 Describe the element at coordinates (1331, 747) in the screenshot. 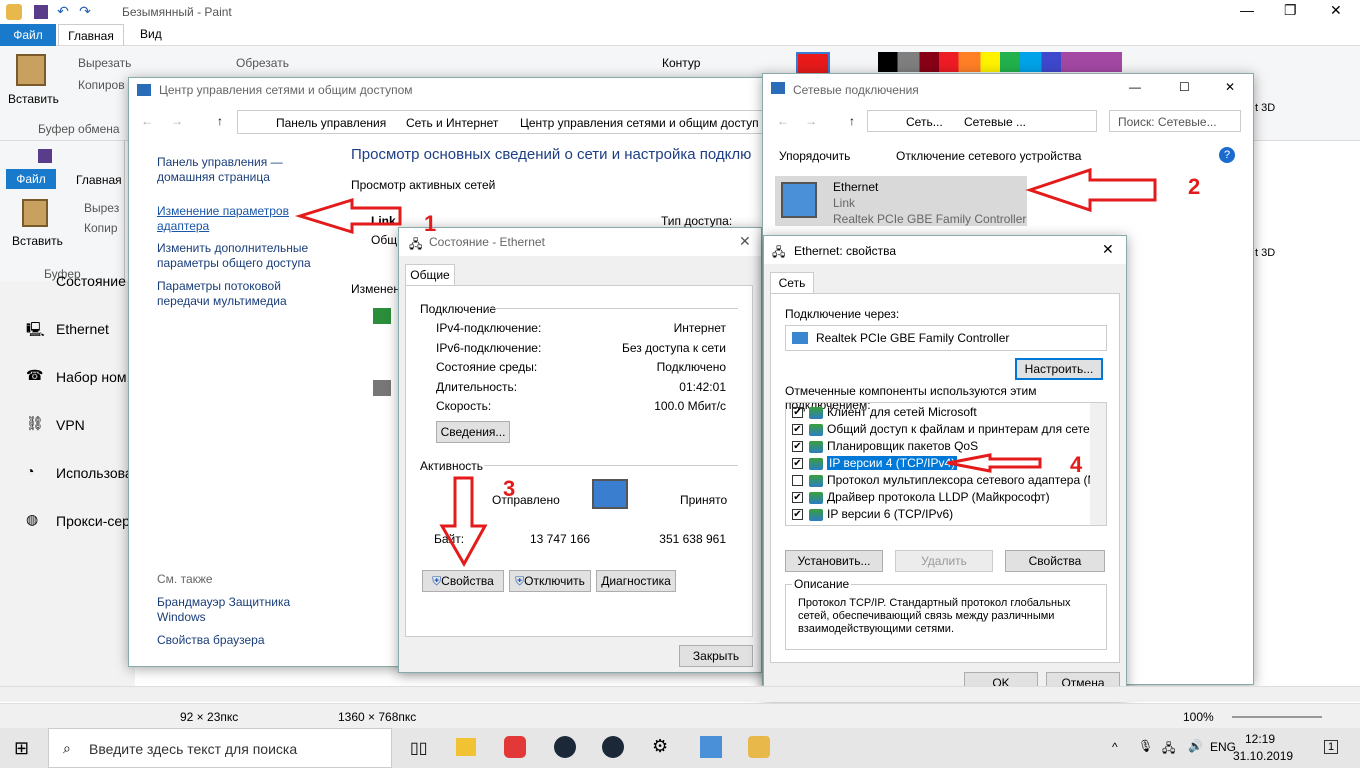

I see `notification-badge: 1` at that location.